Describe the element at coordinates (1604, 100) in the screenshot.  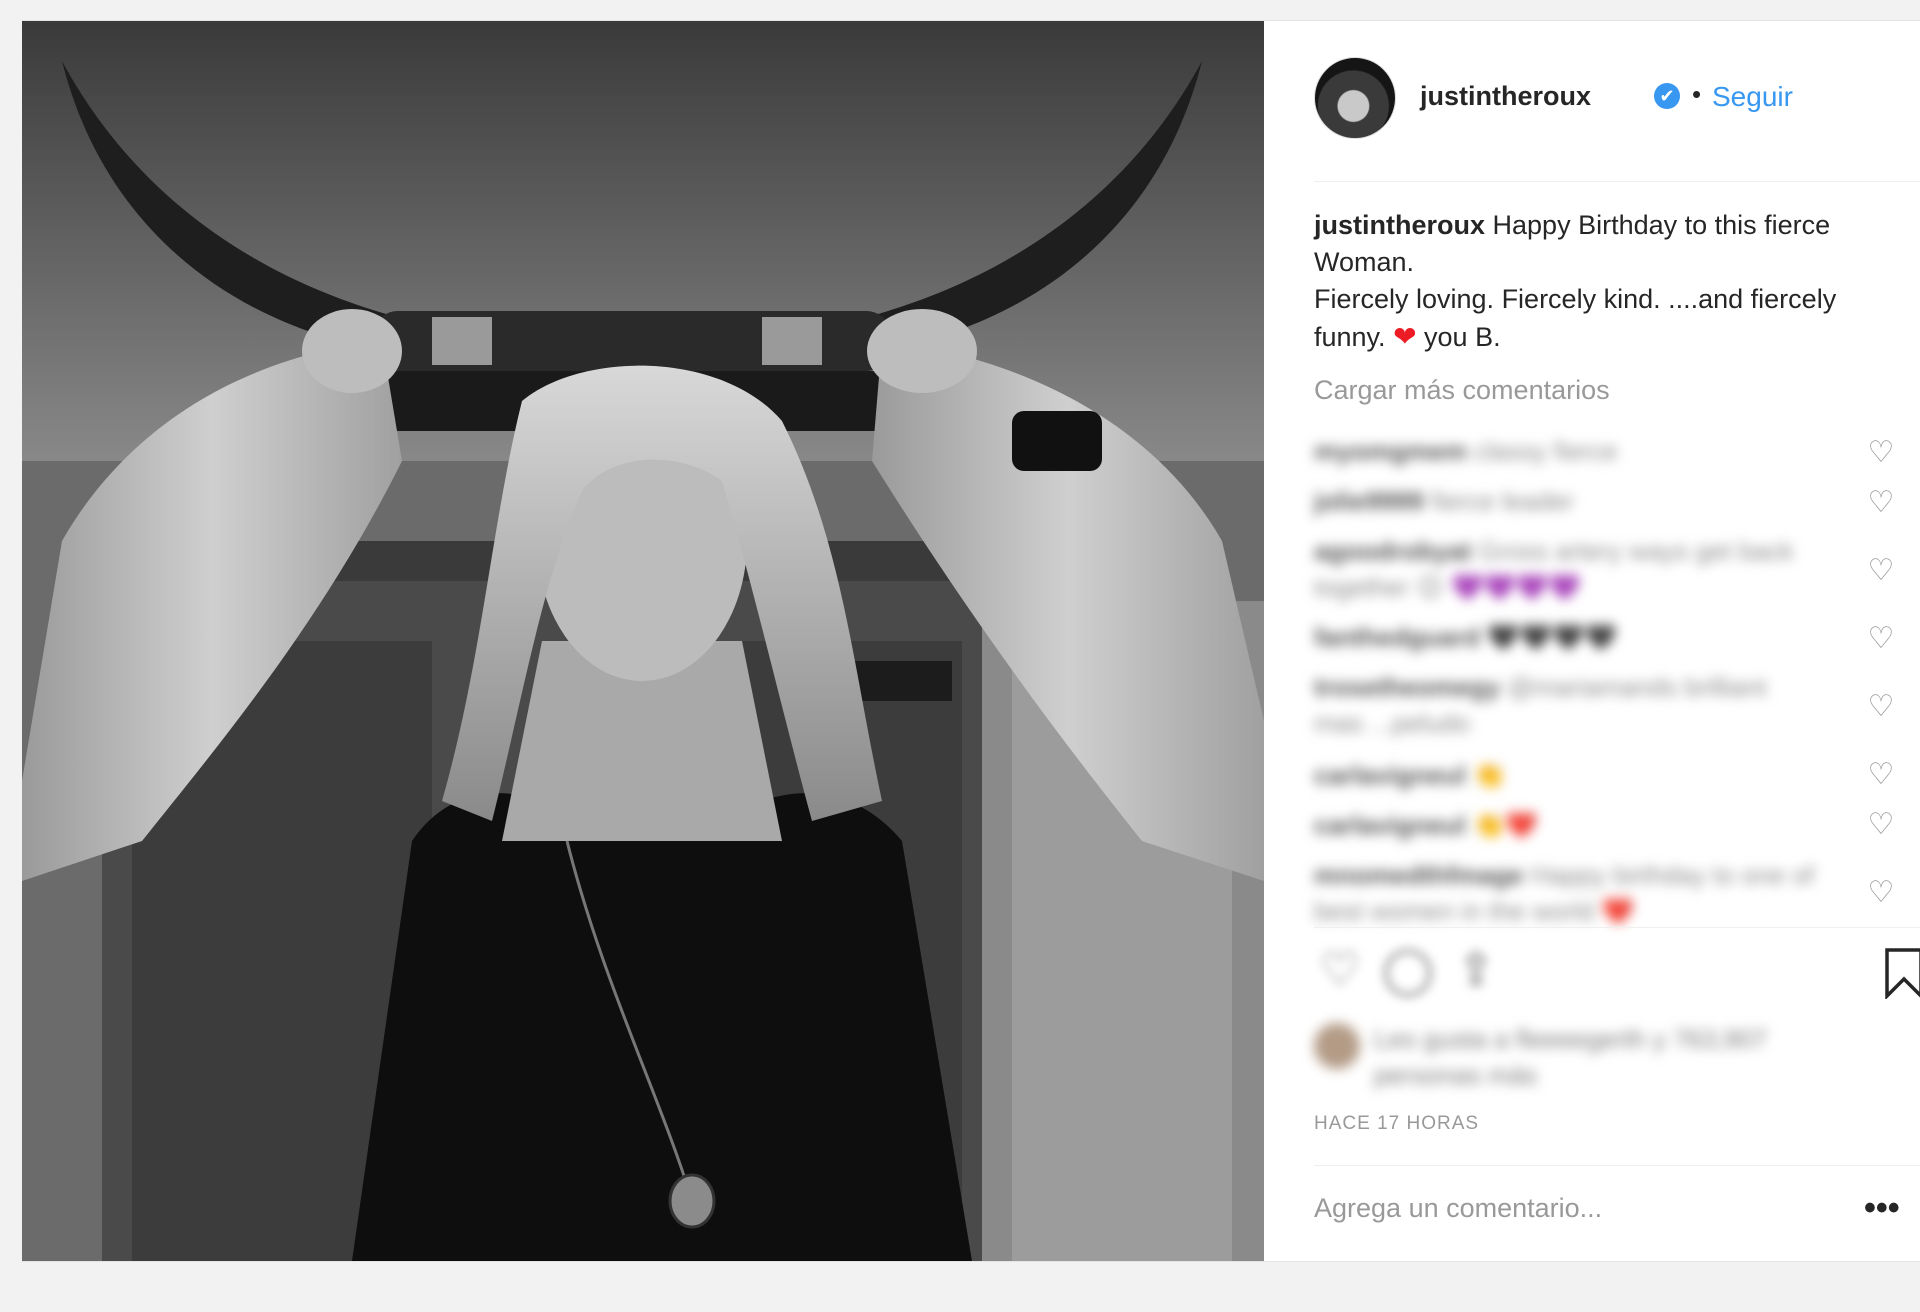
I see `post-header: justintheroux ✔ • Seguir` at that location.